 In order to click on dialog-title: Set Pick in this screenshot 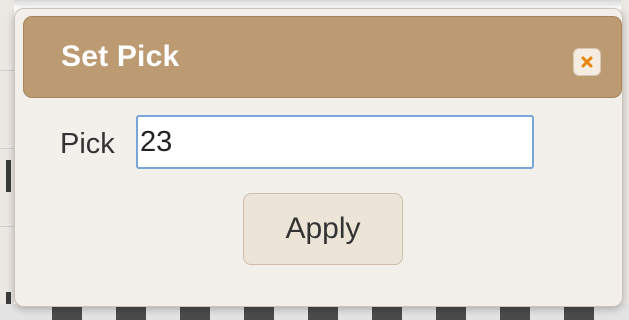, I will do `click(120, 56)`.